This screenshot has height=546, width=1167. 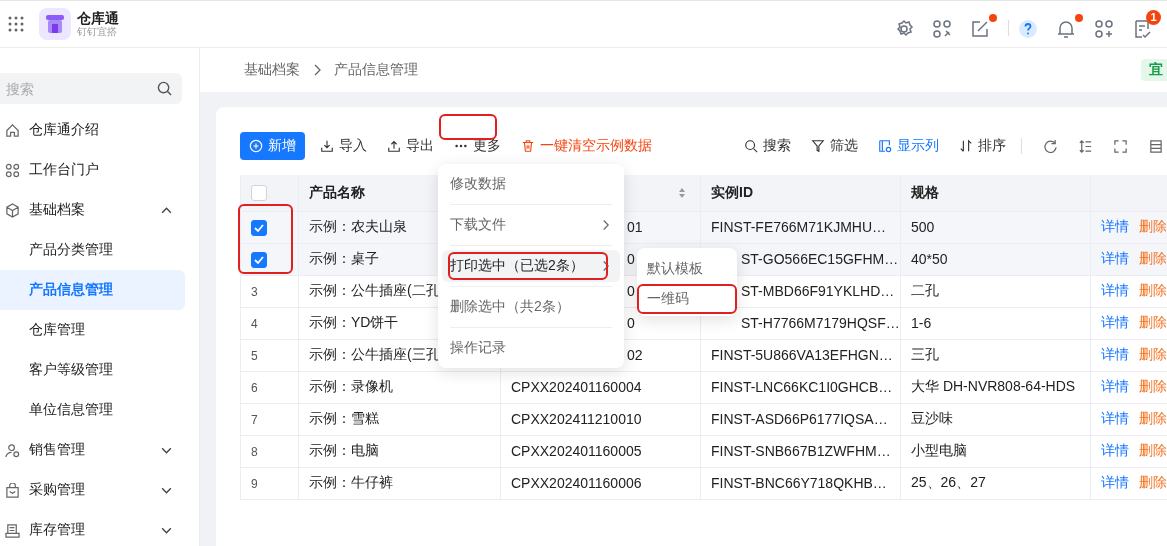 What do you see at coordinates (904, 28) in the screenshot?
I see `settings-icon` at bounding box center [904, 28].